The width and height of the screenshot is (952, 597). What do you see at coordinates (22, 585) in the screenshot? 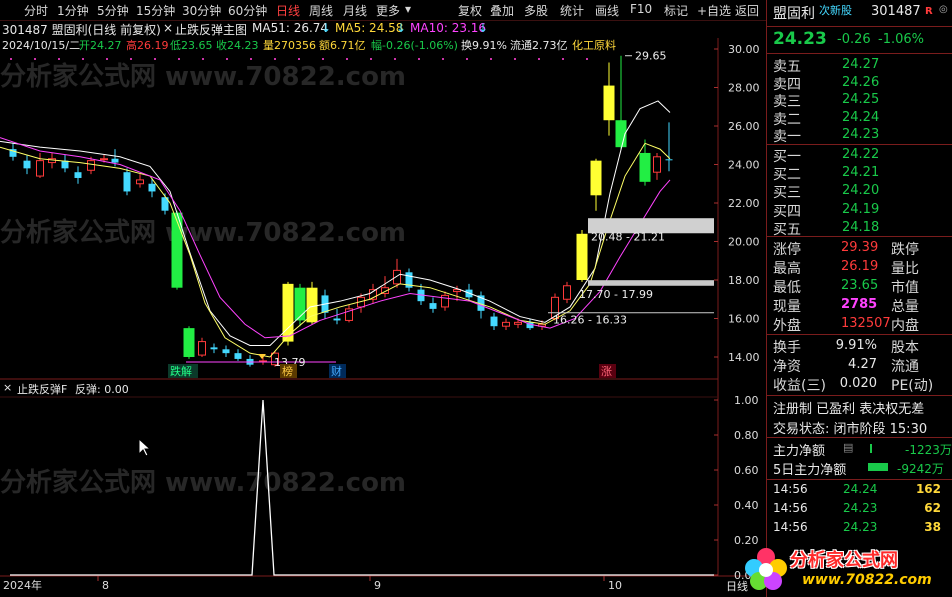
I see `time-axis-label: 2024年` at bounding box center [22, 585].